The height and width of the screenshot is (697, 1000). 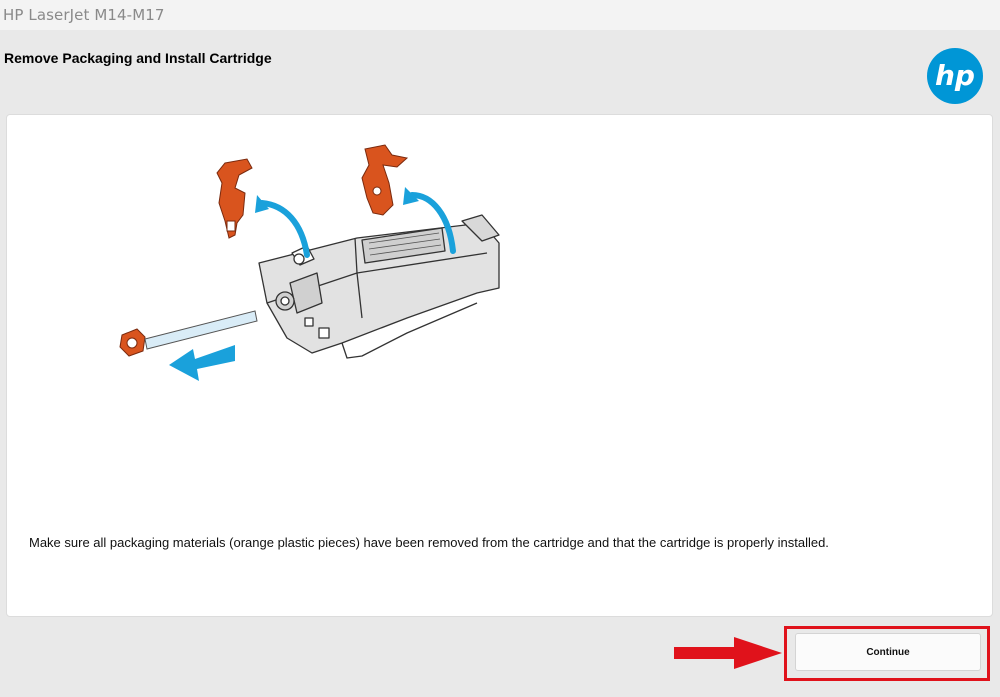 What do you see at coordinates (138, 58) in the screenshot?
I see `page-title: Remove Packaging and Install Cartridge` at bounding box center [138, 58].